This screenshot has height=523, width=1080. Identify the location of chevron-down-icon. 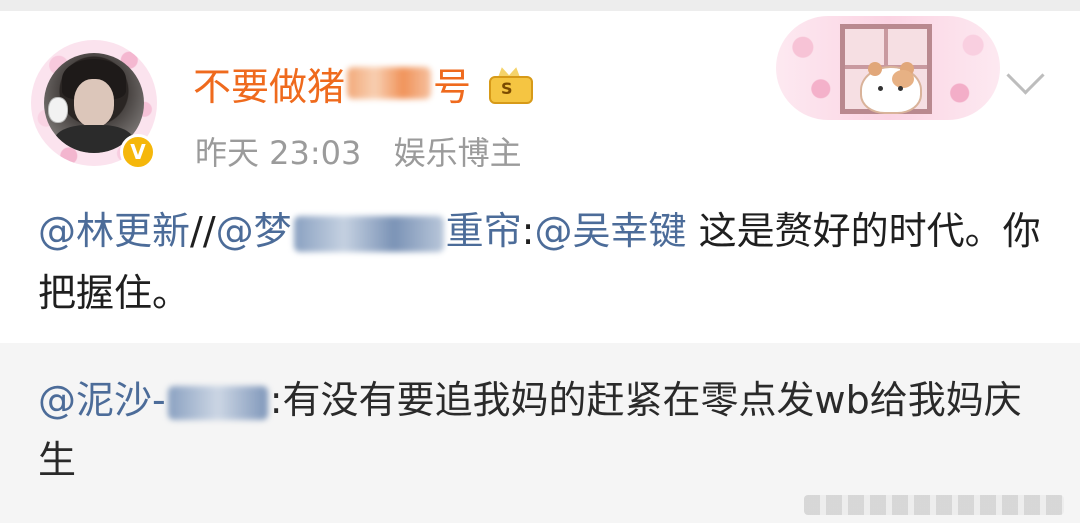
(1025, 75).